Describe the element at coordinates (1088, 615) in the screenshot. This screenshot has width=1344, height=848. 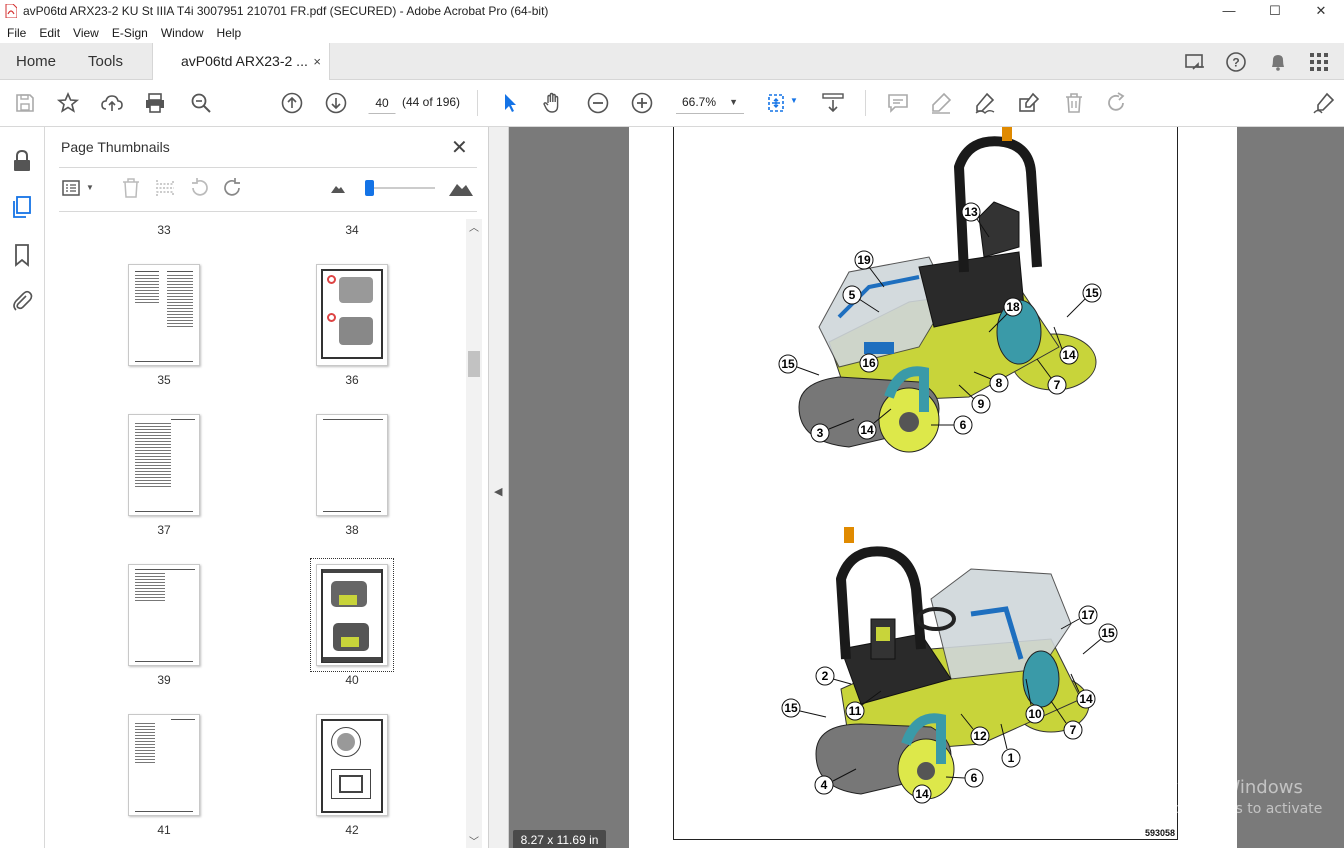
I see `svg-text: 17` at that location.